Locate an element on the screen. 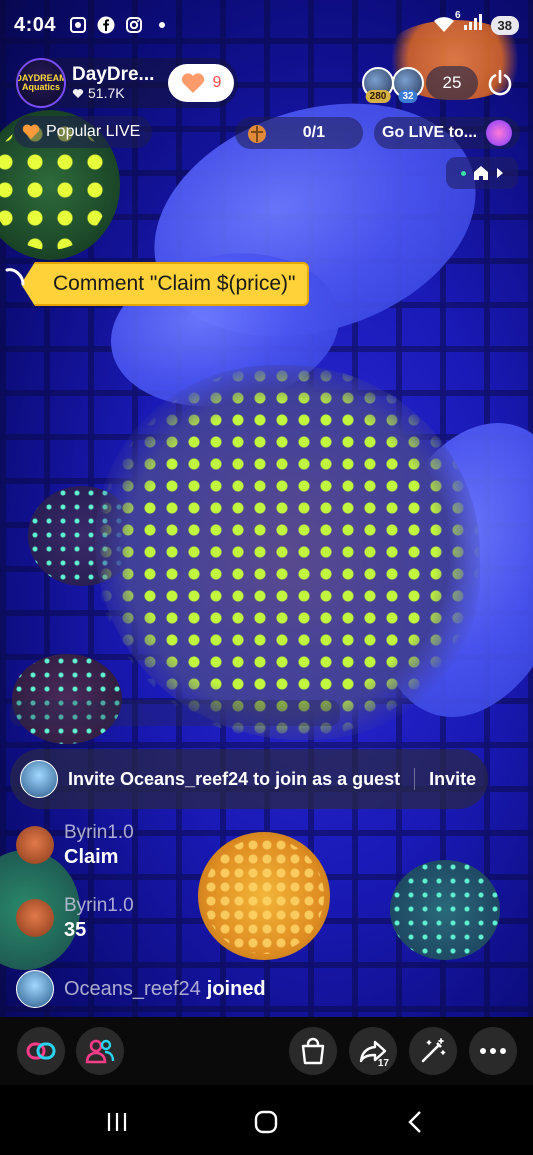 Image resolution: width=533 pixels, height=1155 pixels. go-live-icon is located at coordinates (499, 133).